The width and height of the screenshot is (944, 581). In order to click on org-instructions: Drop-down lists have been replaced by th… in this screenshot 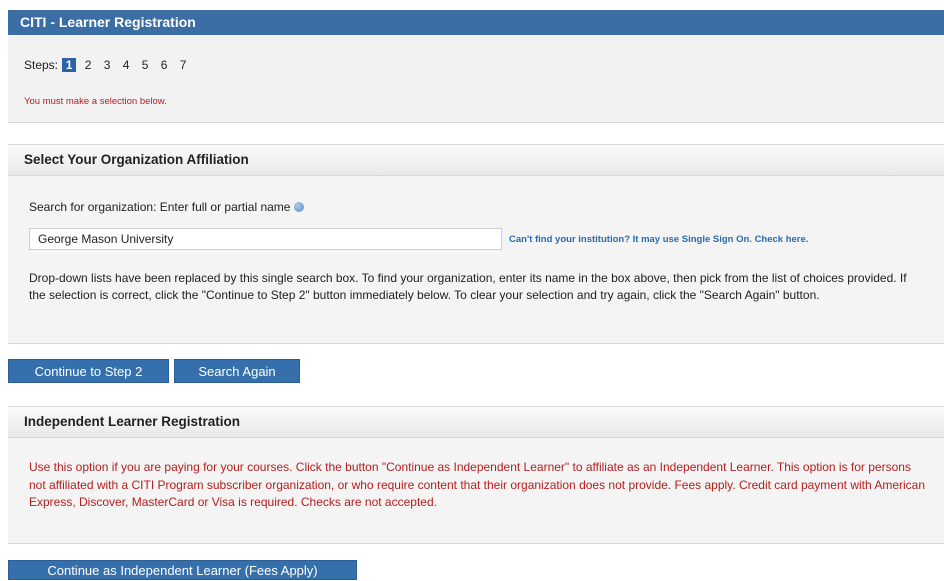, I will do `click(468, 286)`.